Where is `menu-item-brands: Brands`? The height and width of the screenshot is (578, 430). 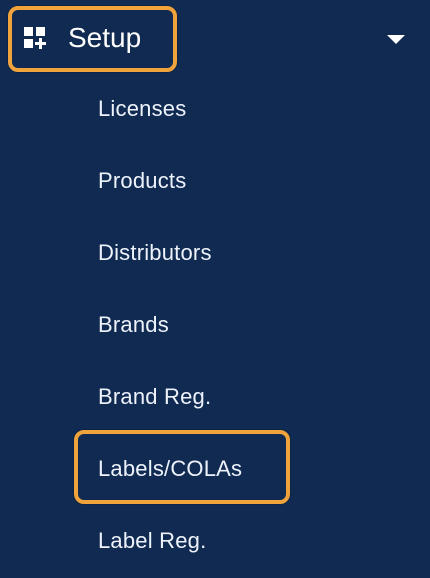 menu-item-brands: Brands is located at coordinates (133, 325).